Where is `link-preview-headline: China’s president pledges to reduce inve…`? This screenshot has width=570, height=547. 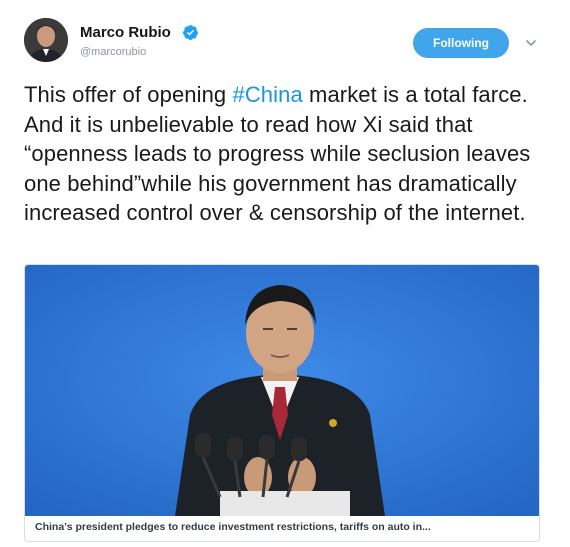
link-preview-headline: China’s president pledges to reduce inve… is located at coordinates (283, 527).